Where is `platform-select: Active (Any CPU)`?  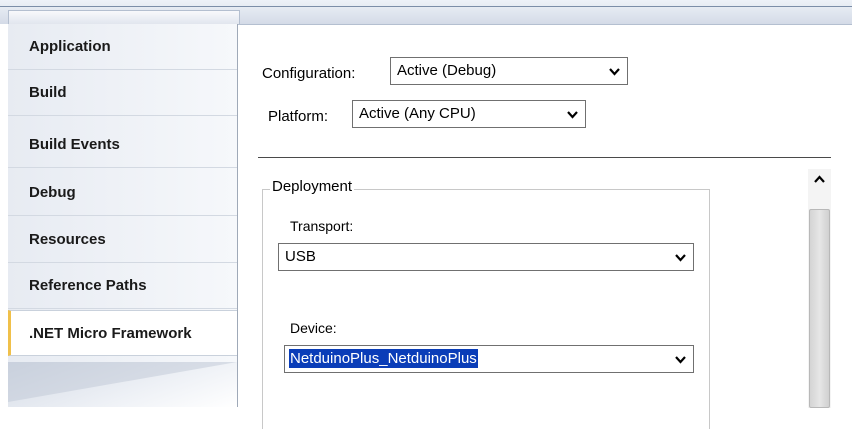 platform-select: Active (Any CPU) is located at coordinates (469, 114).